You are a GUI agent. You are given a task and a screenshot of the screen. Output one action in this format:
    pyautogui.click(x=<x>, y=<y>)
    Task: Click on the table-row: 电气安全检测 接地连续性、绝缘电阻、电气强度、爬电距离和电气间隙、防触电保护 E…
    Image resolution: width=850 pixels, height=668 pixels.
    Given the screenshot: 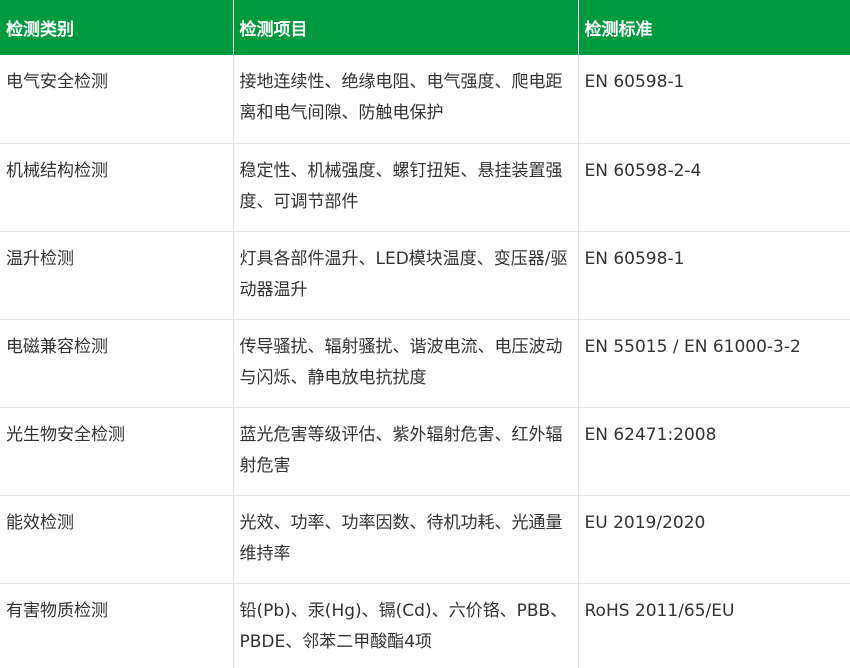 What is the action you would take?
    pyautogui.click(x=425, y=99)
    